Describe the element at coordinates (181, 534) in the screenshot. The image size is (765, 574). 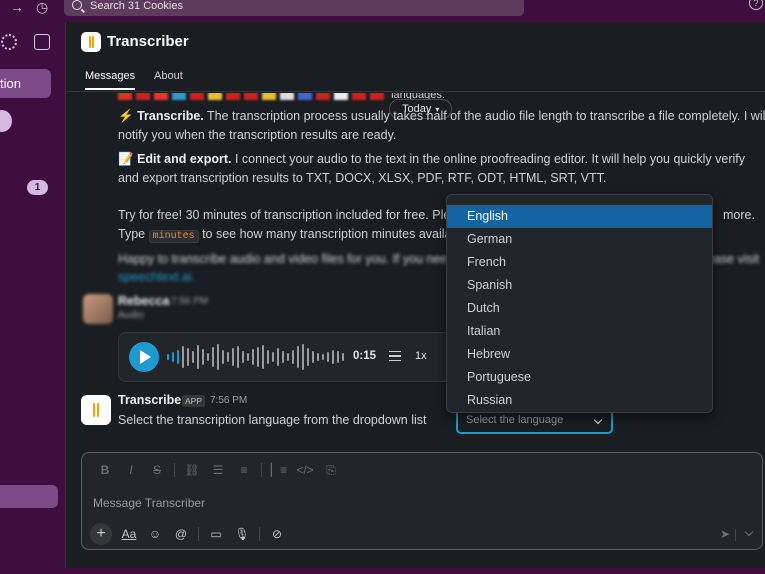
I see `mention-icon: @` at that location.